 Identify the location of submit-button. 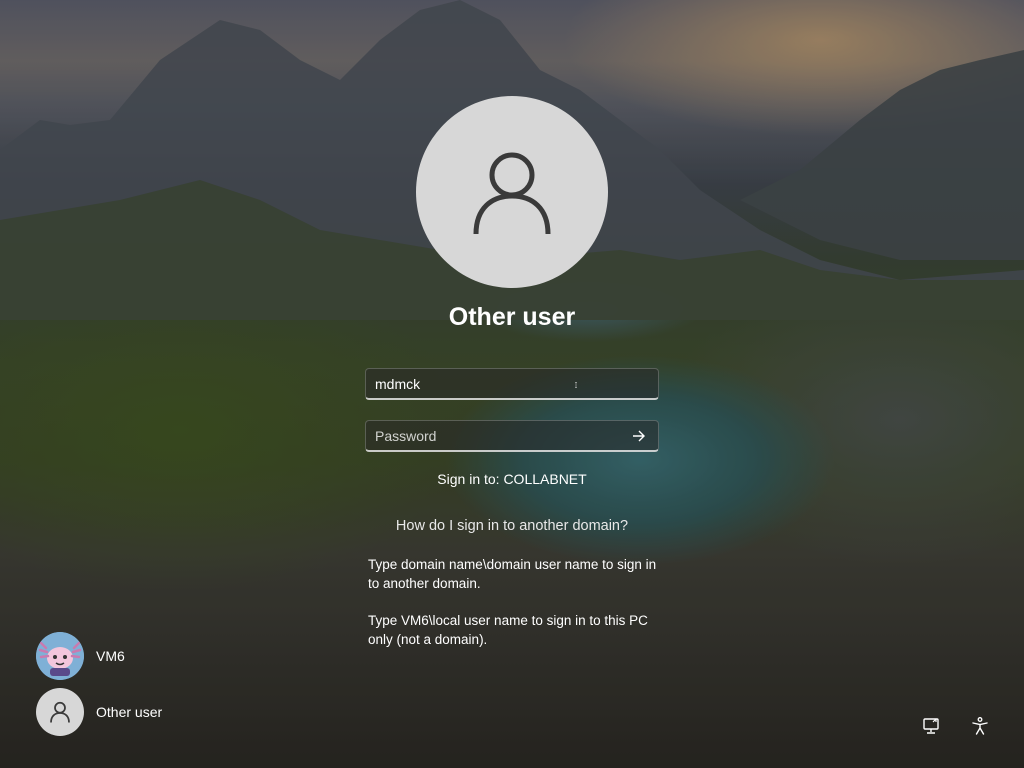
(639, 436).